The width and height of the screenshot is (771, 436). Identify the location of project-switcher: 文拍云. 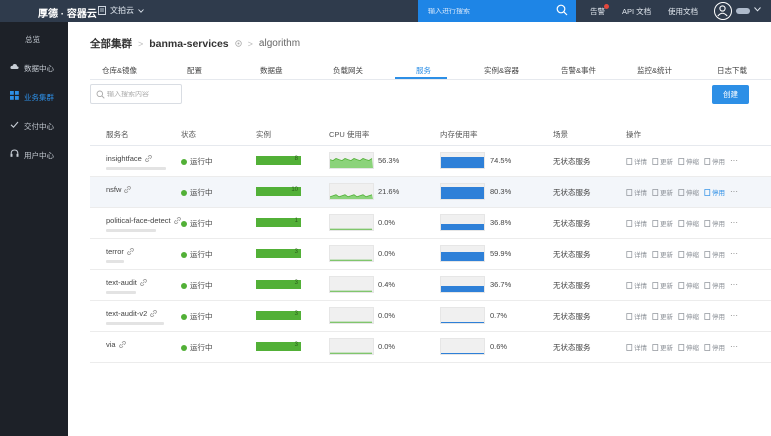
(121, 10).